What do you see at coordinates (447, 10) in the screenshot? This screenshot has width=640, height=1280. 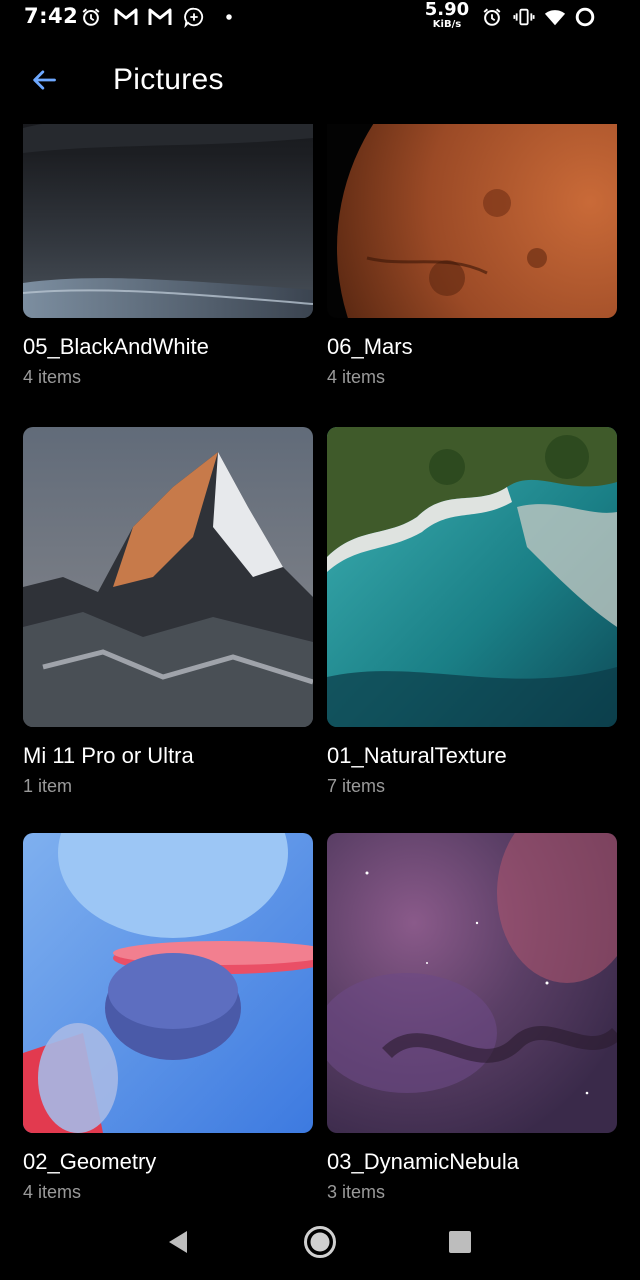 I see `network-speed-value: 5.90` at bounding box center [447, 10].